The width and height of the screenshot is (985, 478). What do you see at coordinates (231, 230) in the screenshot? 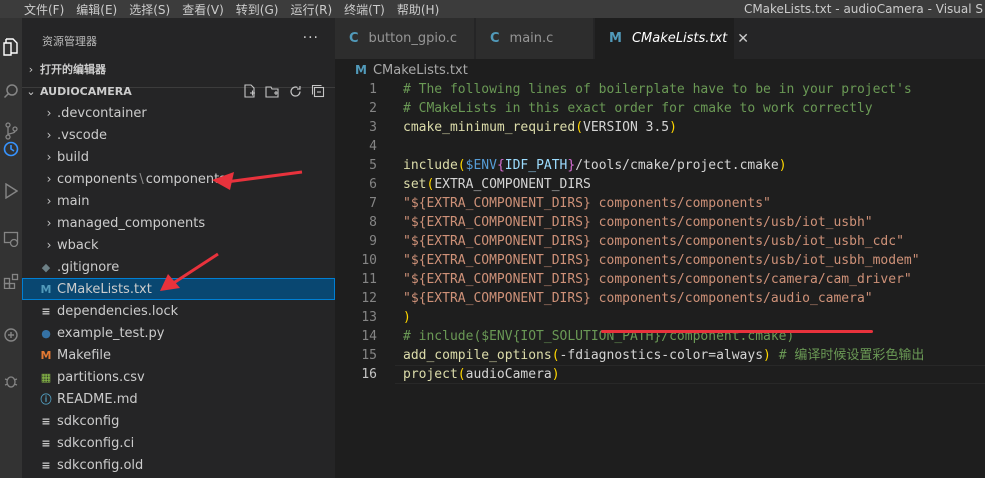
I see `annotation-arrows` at bounding box center [231, 230].